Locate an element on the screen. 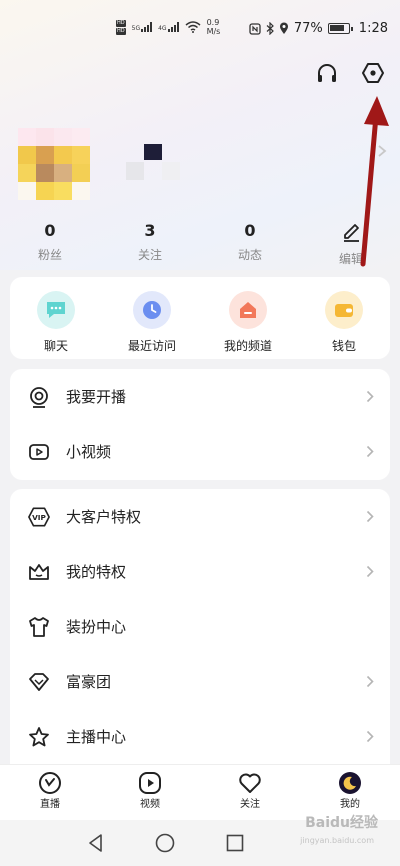  quick-action-label: 我的频道 is located at coordinates (247, 346).